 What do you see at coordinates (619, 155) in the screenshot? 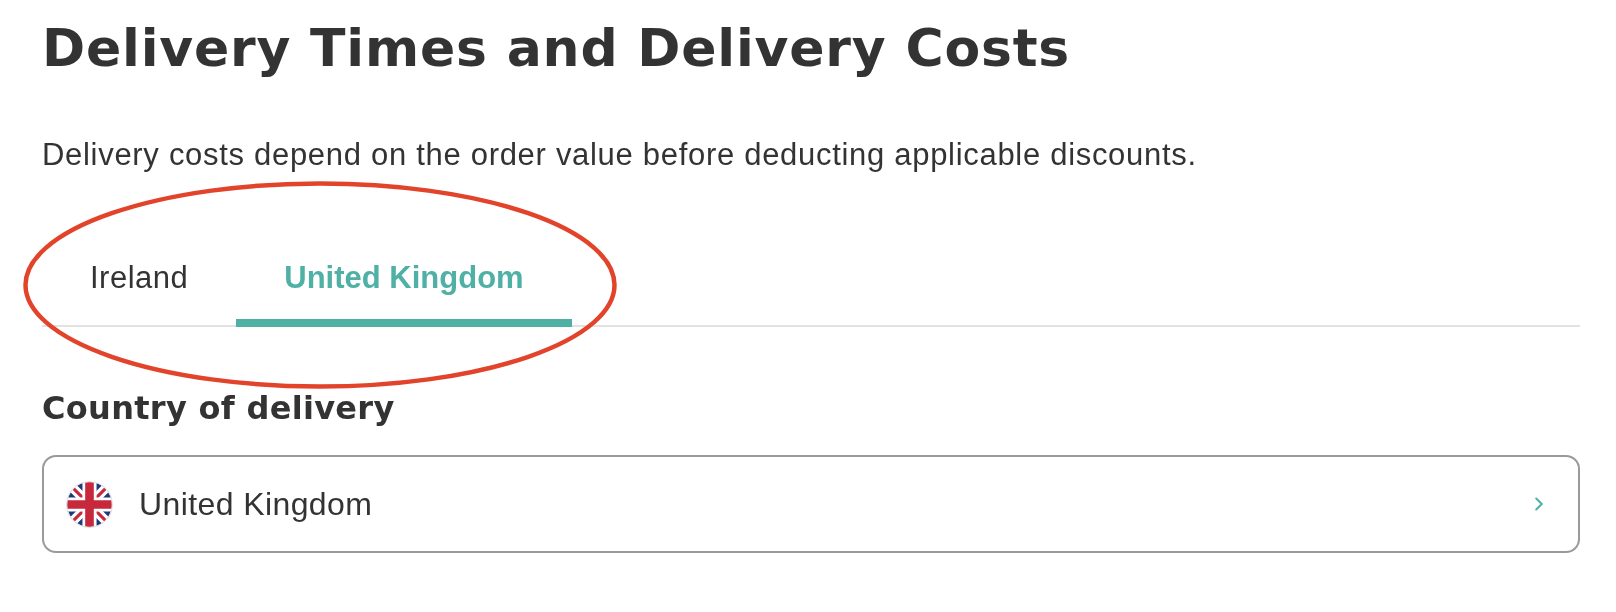
I see `intro-text: Delivery costs depend on the order value before deducting applicable discounts.` at bounding box center [619, 155].